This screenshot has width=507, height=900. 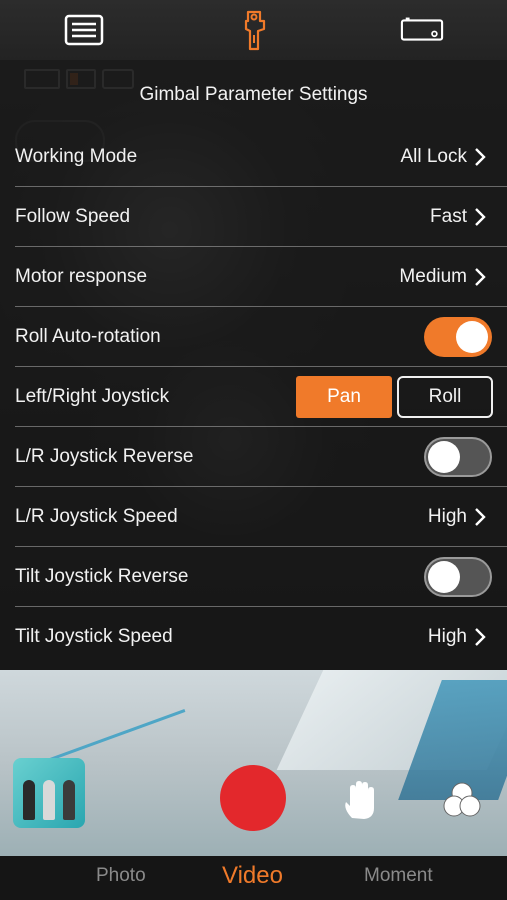 What do you see at coordinates (362, 800) in the screenshot?
I see `gesture-hand-icon` at bounding box center [362, 800].